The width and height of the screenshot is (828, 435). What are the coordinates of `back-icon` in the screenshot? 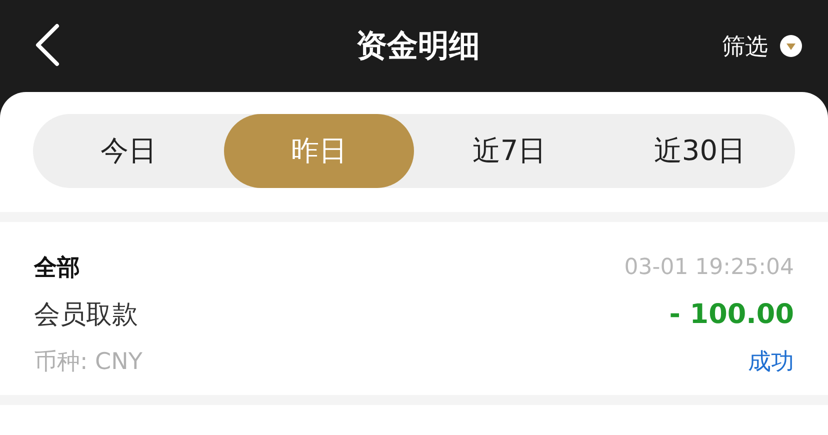 It's located at (47, 45).